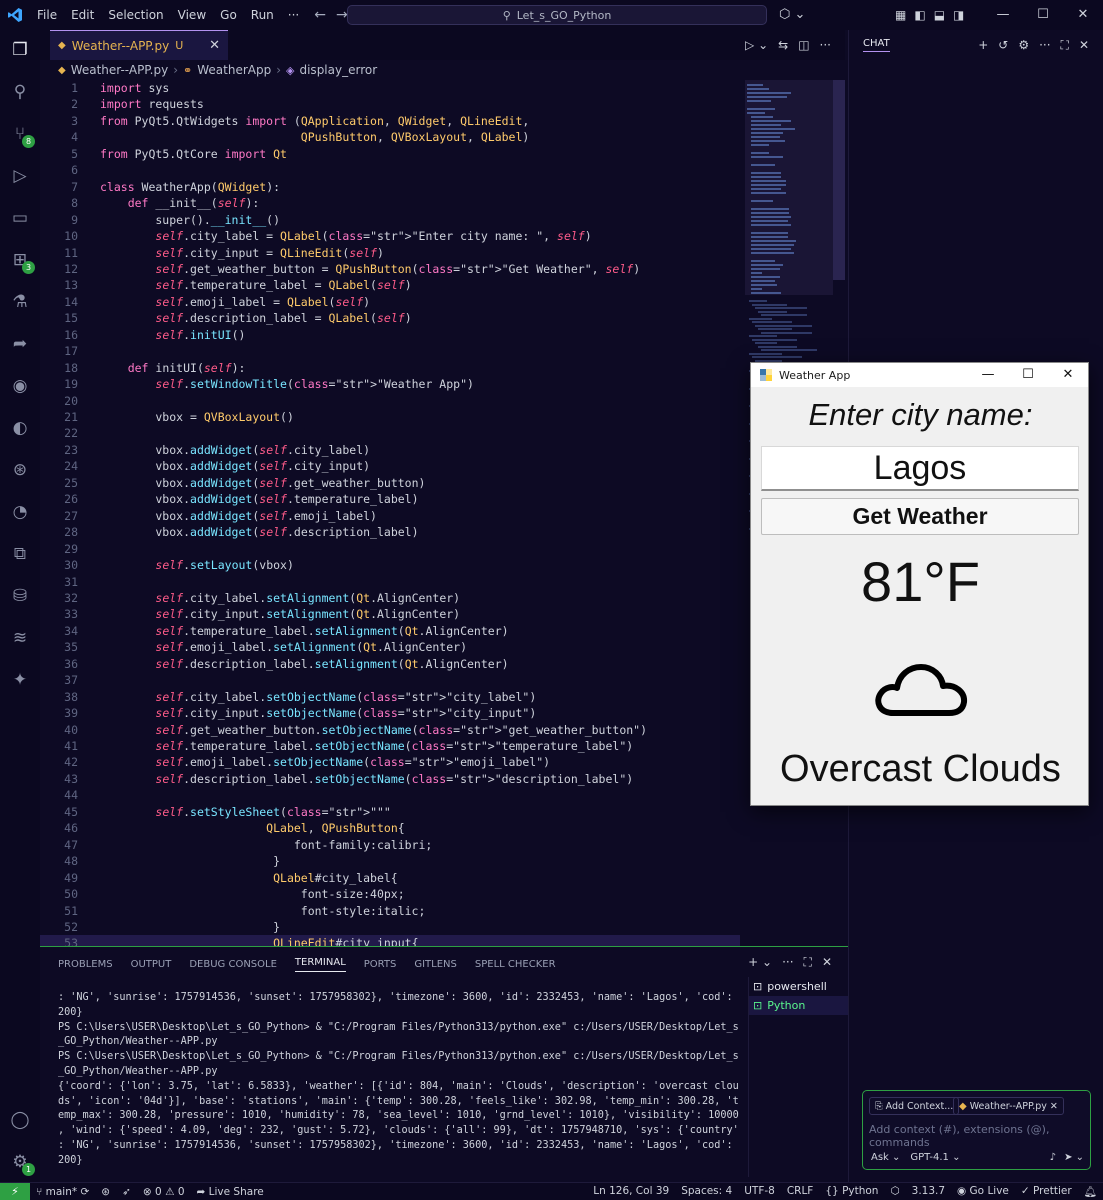  What do you see at coordinates (390, 88) in the screenshot?
I see `code-line: 1 import sys` at bounding box center [390, 88].